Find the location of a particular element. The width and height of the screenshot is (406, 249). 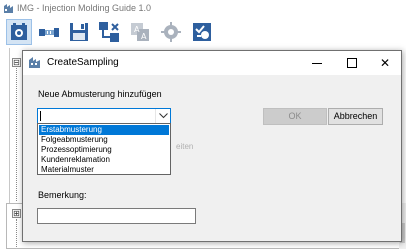

maximize-icon is located at coordinates (352, 63).